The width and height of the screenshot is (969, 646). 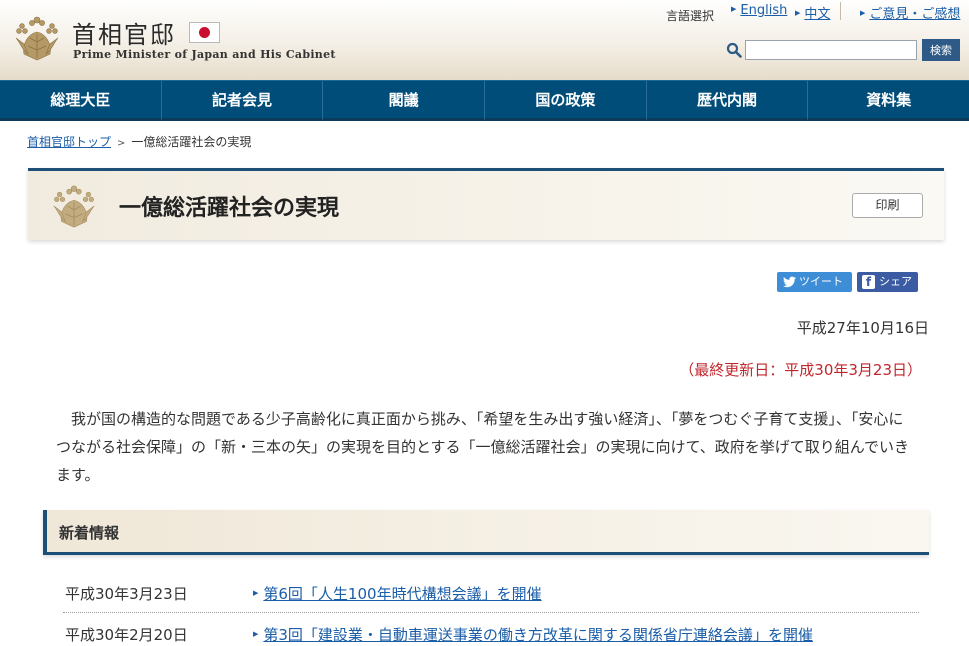 What do you see at coordinates (126, 594) in the screenshot?
I see `news-date: 平成30年3月23日` at bounding box center [126, 594].